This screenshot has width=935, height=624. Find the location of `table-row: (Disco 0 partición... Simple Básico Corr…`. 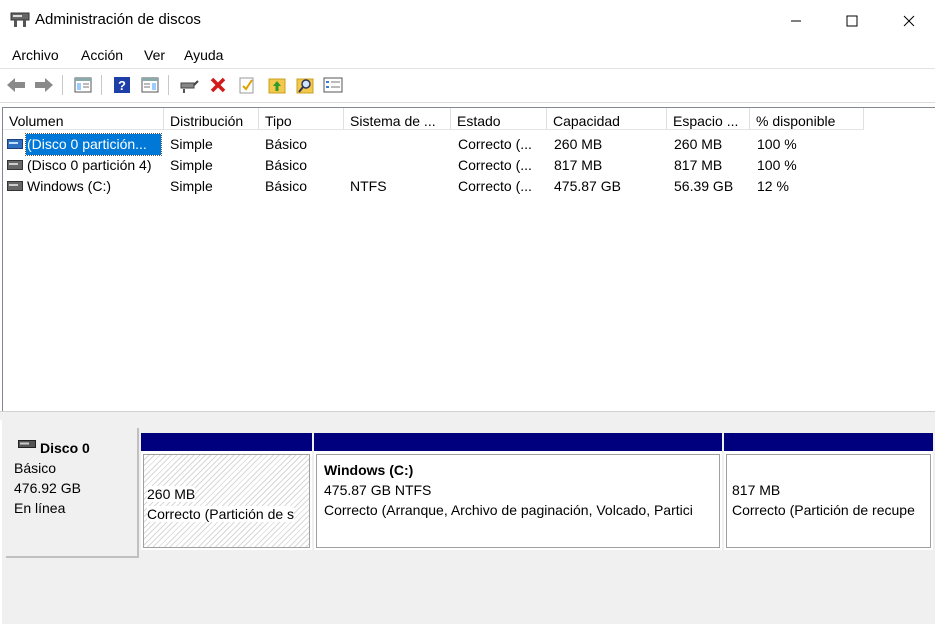

table-row: (Disco 0 partición... Simple Básico Corr… is located at coordinates (469, 144).